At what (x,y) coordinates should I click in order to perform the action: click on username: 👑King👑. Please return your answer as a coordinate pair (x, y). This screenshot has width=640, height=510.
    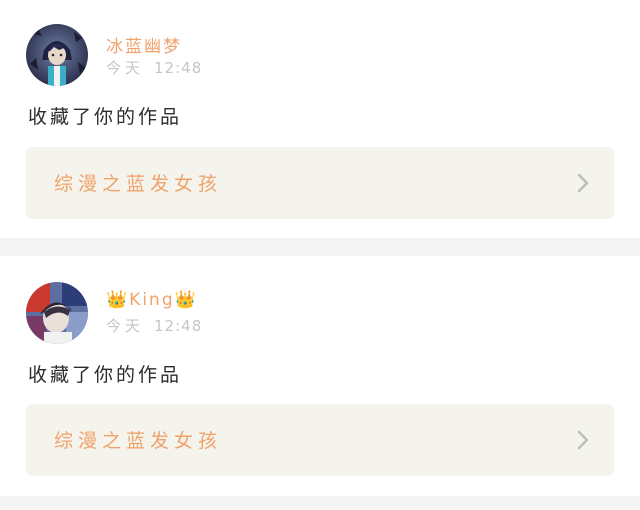
    Looking at the image, I should click on (152, 300).